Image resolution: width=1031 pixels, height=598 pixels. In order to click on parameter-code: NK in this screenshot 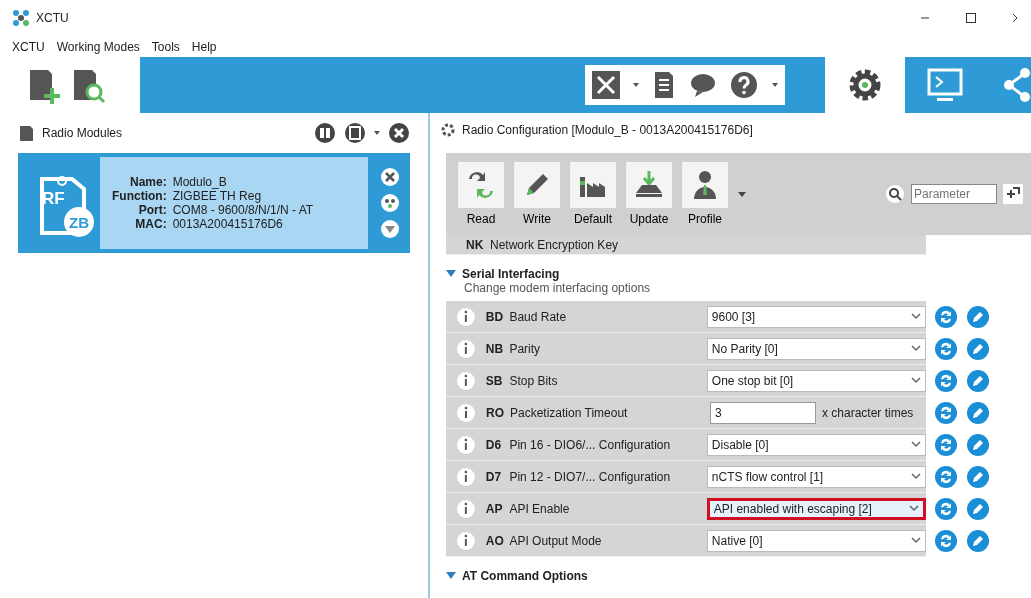, I will do `click(475, 244)`.